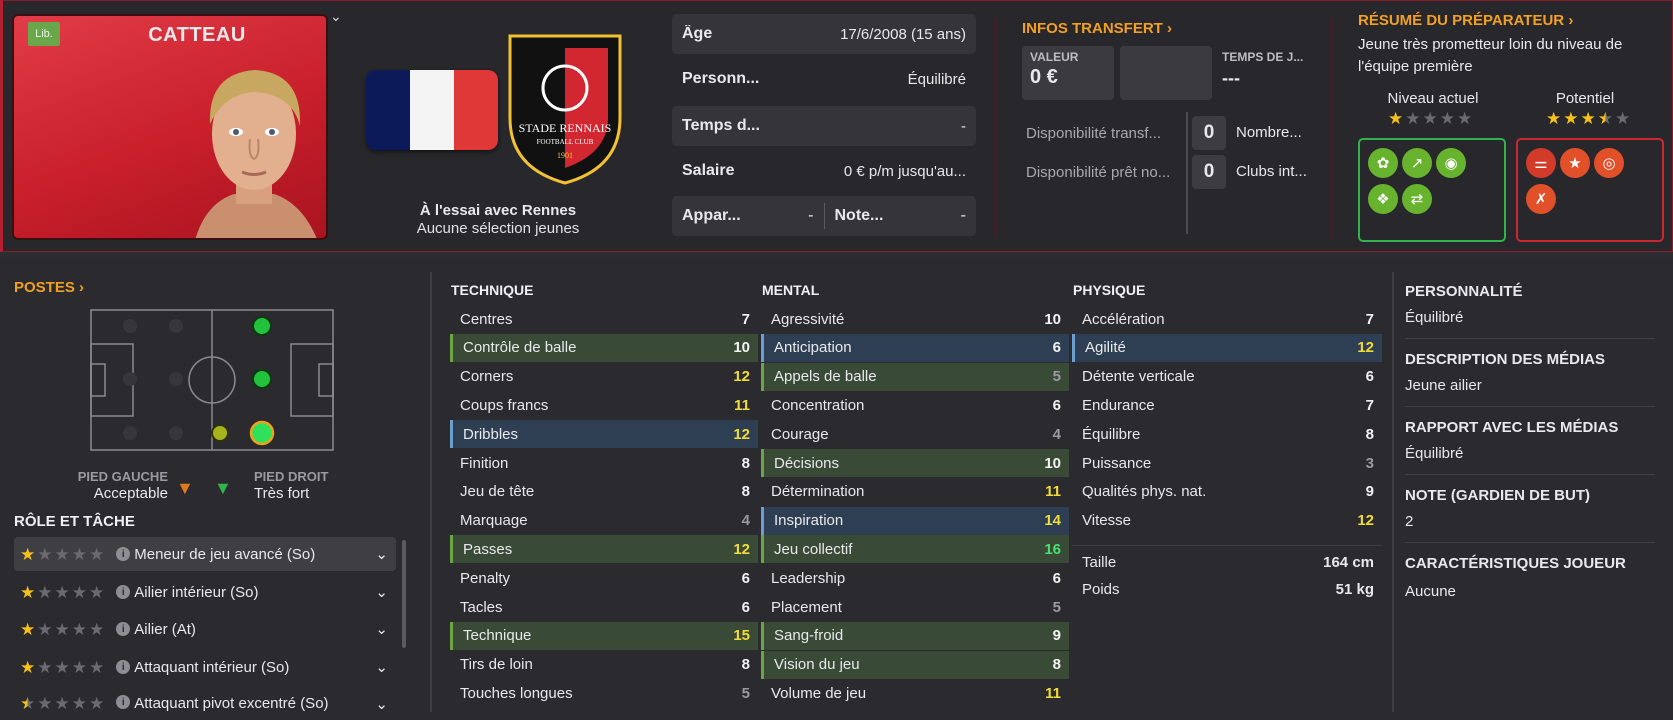 Image resolution: width=1673 pixels, height=720 pixels. I want to click on star-badge-icon: ★, so click(1575, 163).